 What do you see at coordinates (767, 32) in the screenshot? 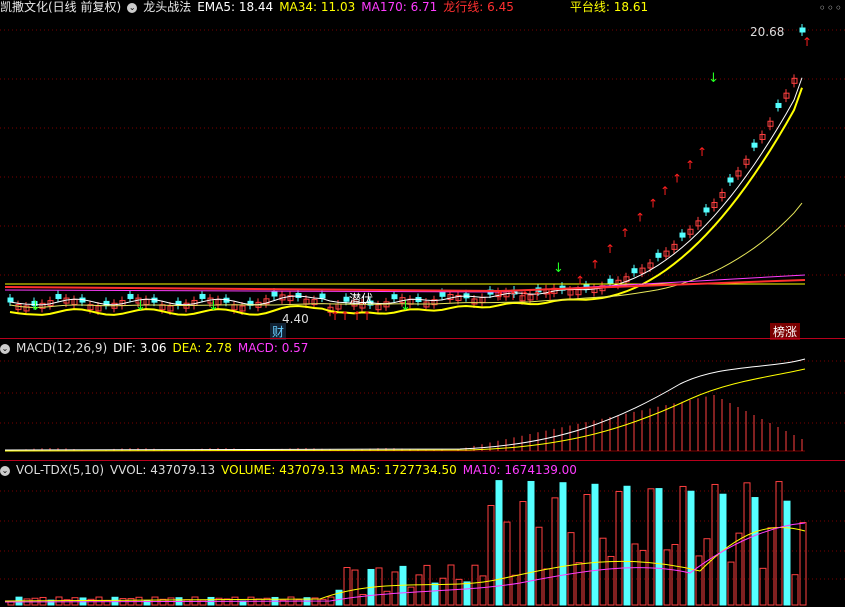
I see `high-price-label: 20.68` at bounding box center [767, 32].